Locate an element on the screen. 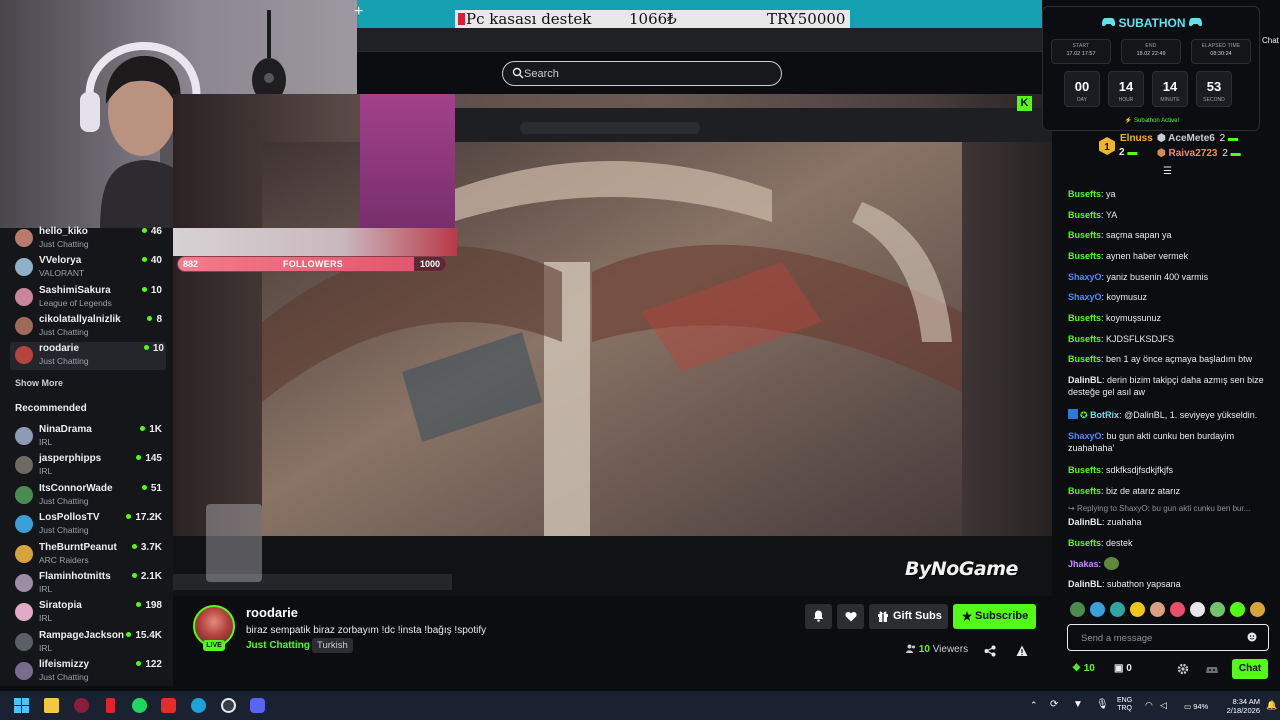 This screenshot has height=720, width=1280. subathon-status-text: Subathon Active! is located at coordinates (1157, 121).